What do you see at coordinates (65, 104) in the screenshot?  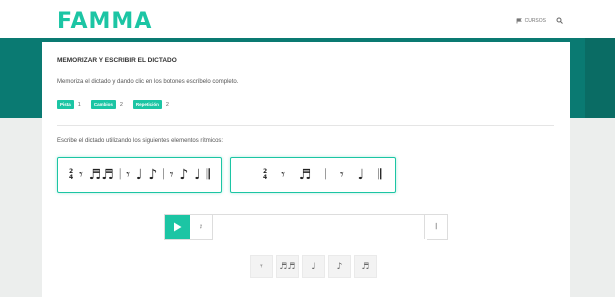 I see `stat-badge-pista: Pista` at bounding box center [65, 104].